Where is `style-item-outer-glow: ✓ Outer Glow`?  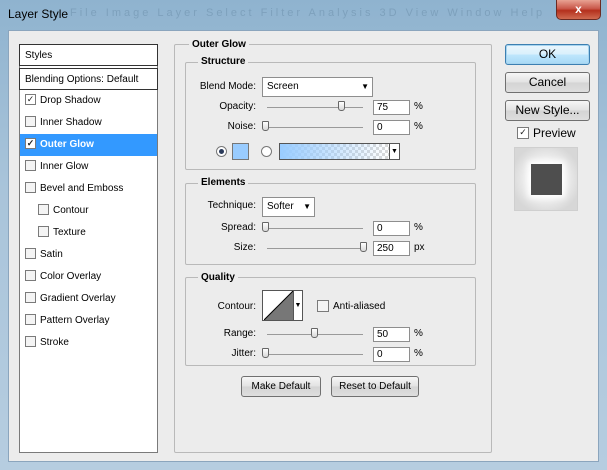 style-item-outer-glow: ✓ Outer Glow is located at coordinates (88, 145).